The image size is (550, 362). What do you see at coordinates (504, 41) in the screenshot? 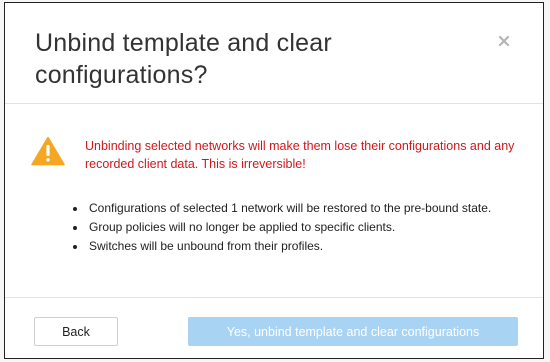
I see `close-icon` at bounding box center [504, 41].